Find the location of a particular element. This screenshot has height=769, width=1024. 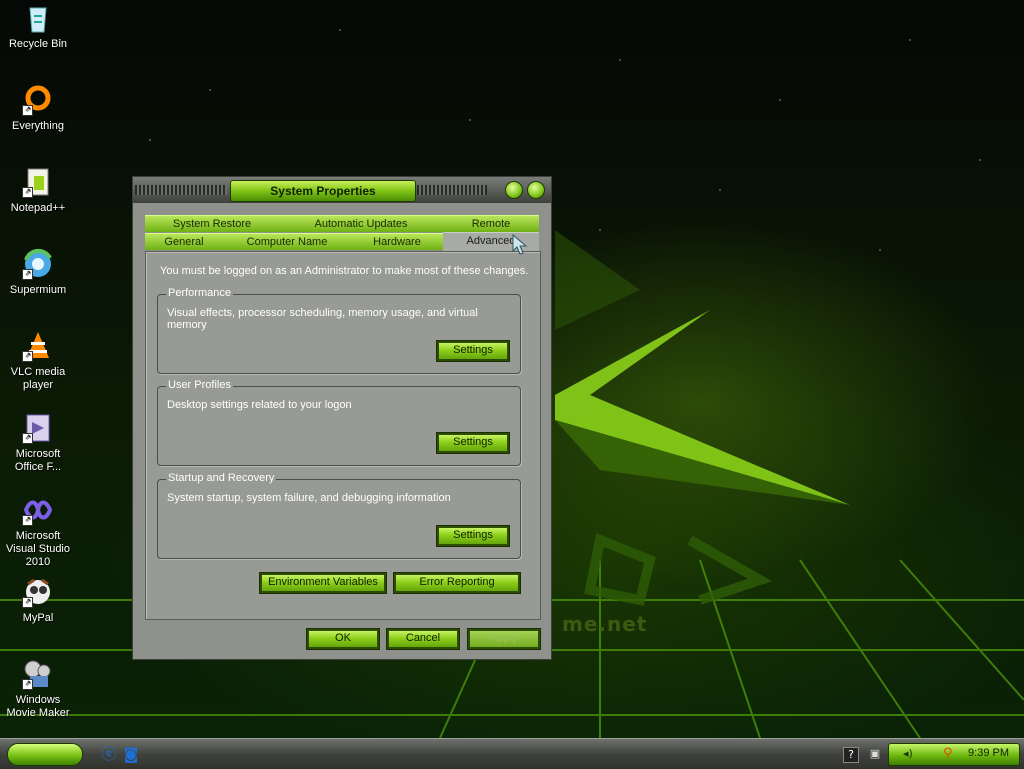

tab-row-front: General Computer Name Hardware Advanced is located at coordinates (342, 242).